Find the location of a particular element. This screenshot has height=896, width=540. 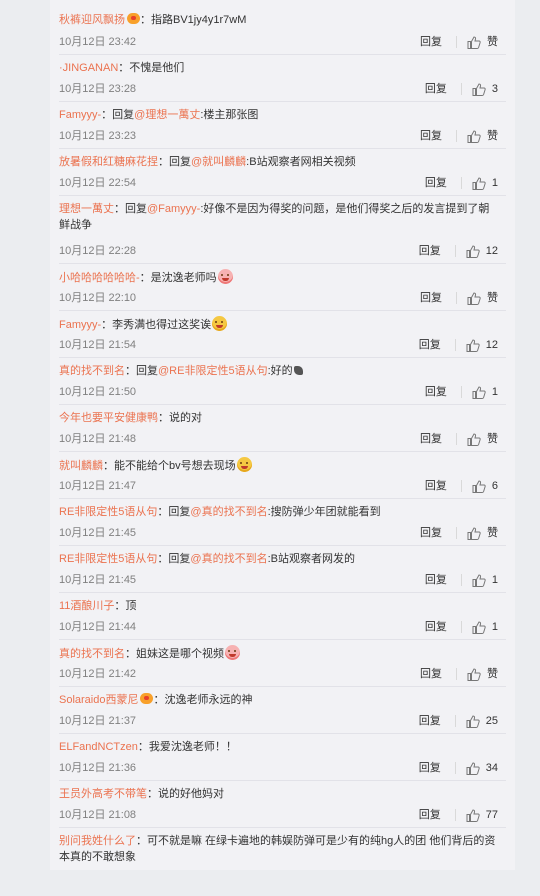

mention-link: @理想一萬丈 is located at coordinates (167, 115).